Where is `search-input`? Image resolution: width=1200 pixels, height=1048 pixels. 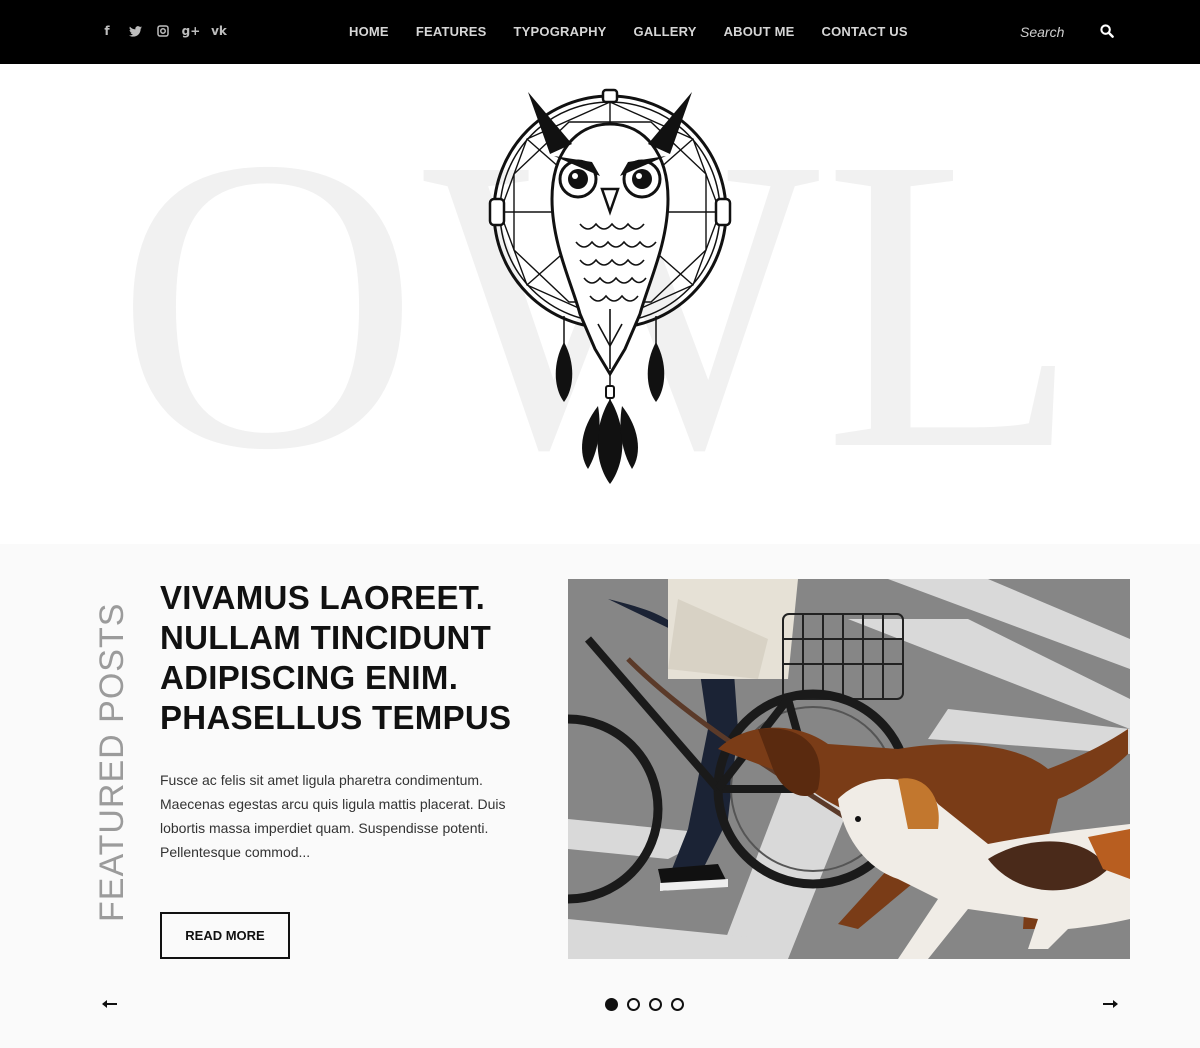
search-input is located at coordinates (1055, 32).